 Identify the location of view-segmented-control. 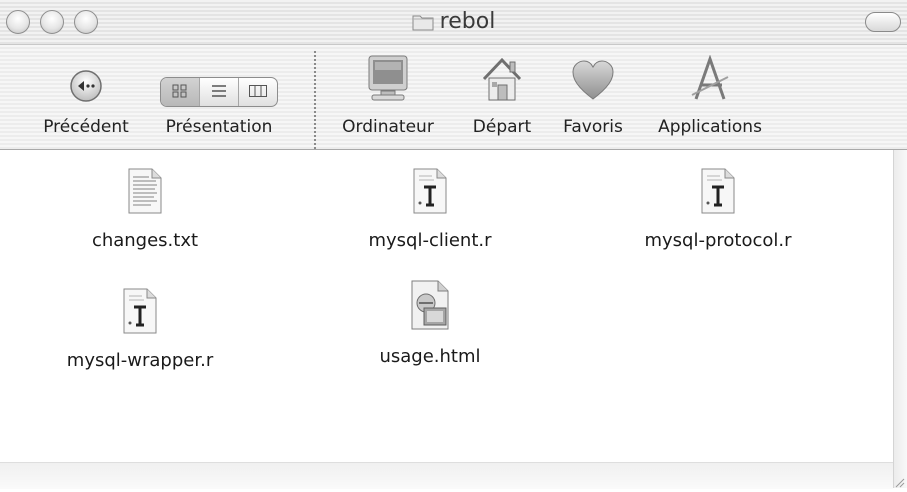
(219, 92).